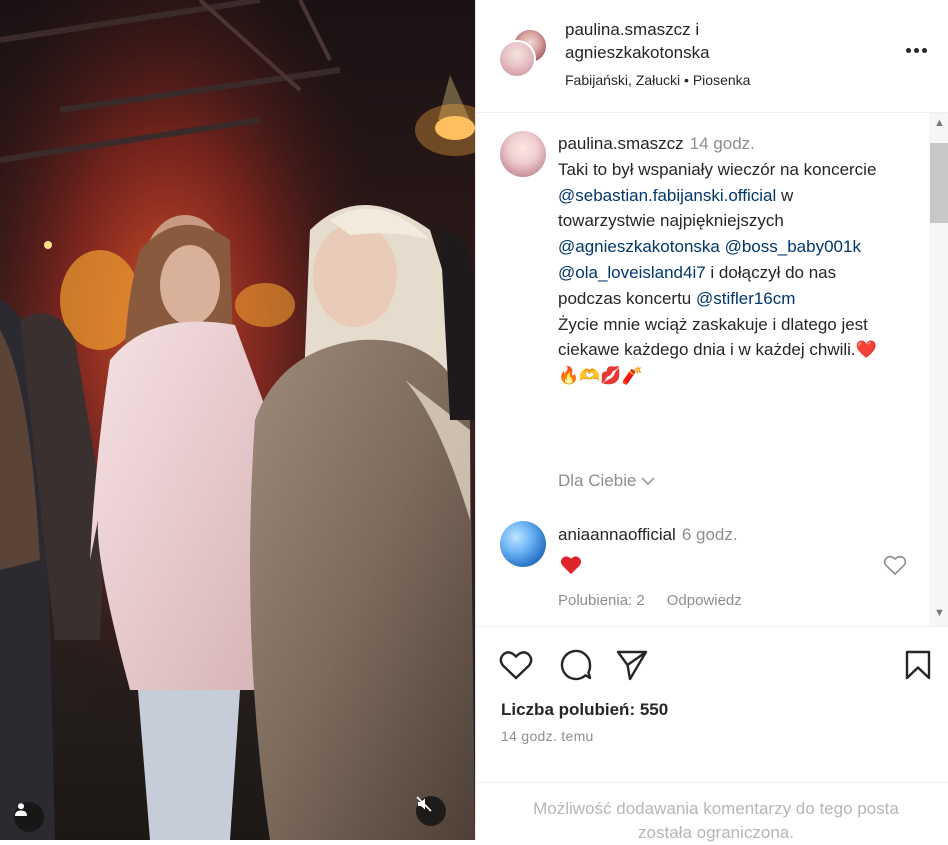 The image size is (948, 845). What do you see at coordinates (938, 369) in the screenshot?
I see `scrollbar: ▲ ▼` at bounding box center [938, 369].